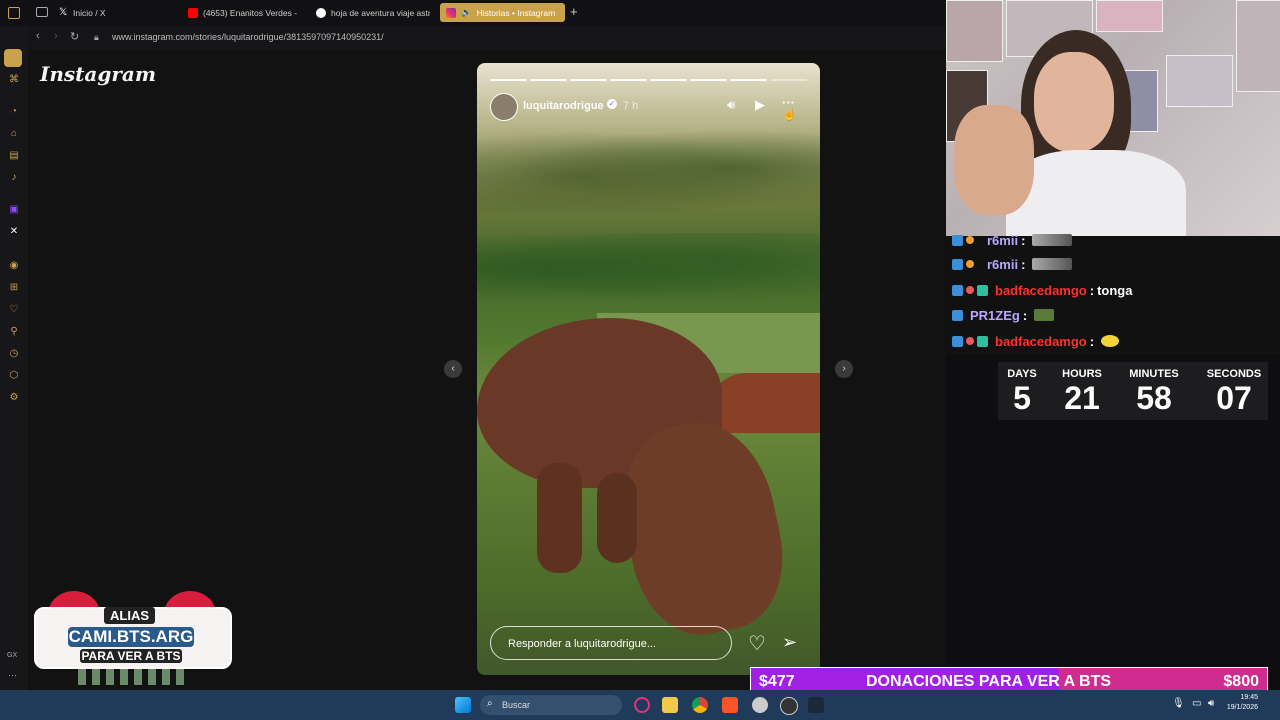 The height and width of the screenshot is (720, 1280). I want to click on tab-x: 𝕏 Inicio / X, so click(117, 12).